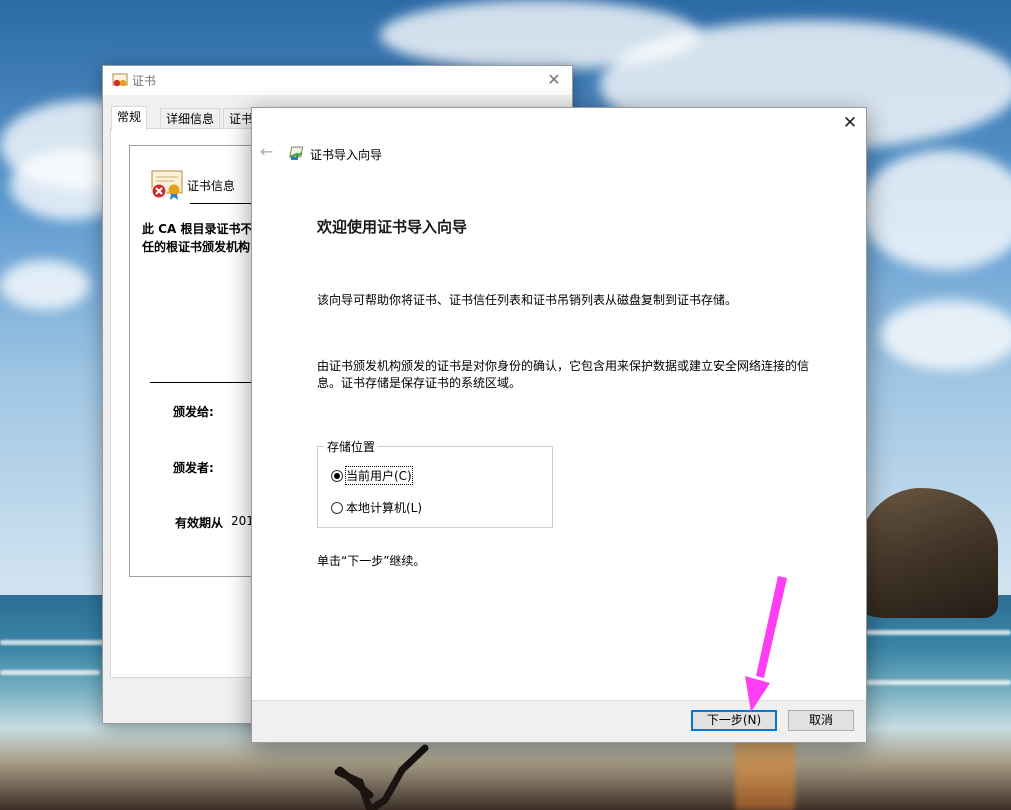  What do you see at coordinates (527, 300) in the screenshot?
I see `wizard-description: 该向导可帮助你将证书、证书信任列表和证书吊销列表从磁盘复制到证书存储。` at bounding box center [527, 300].